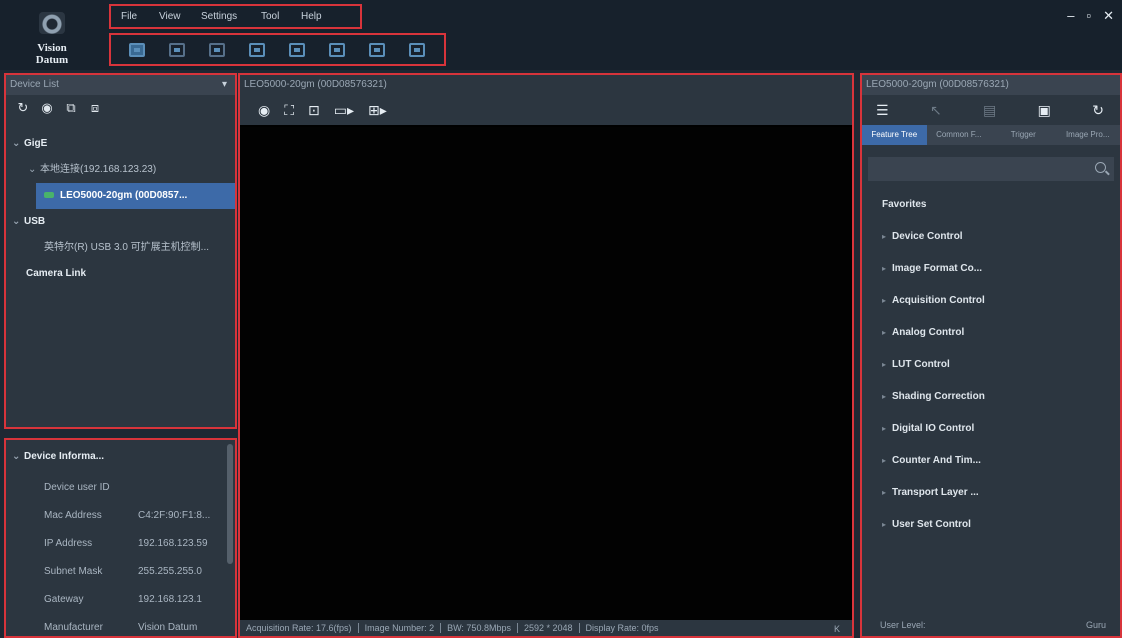 The height and width of the screenshot is (638, 1122). I want to click on feature-item: ▸ Acquisition Control, so click(991, 301).